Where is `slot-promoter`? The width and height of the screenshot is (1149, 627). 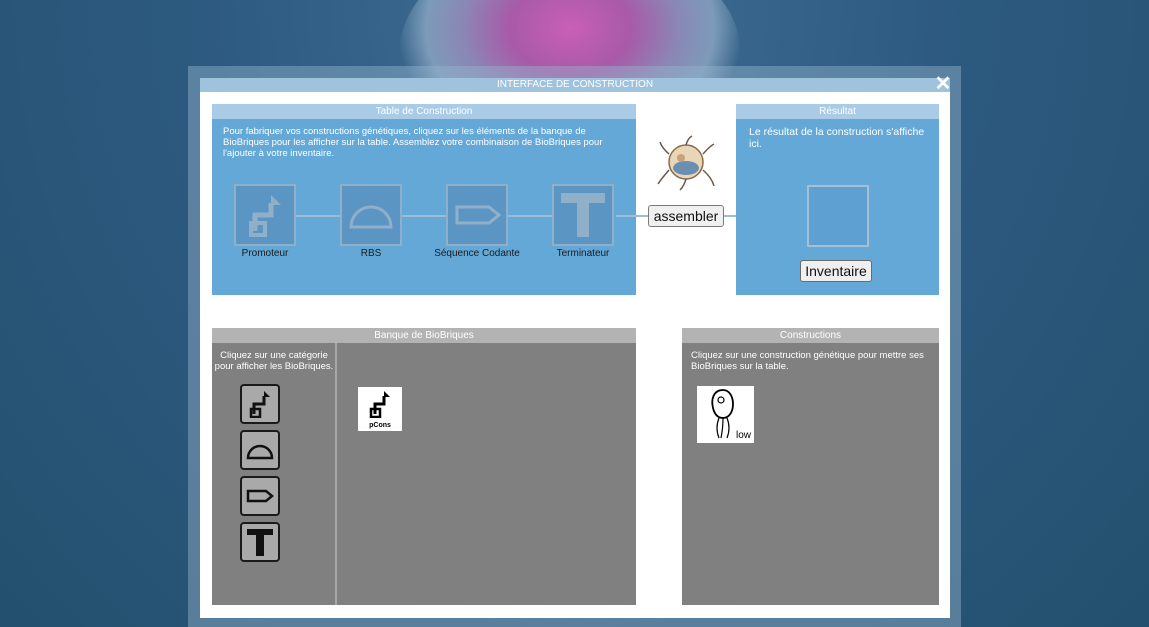
slot-promoter is located at coordinates (265, 215).